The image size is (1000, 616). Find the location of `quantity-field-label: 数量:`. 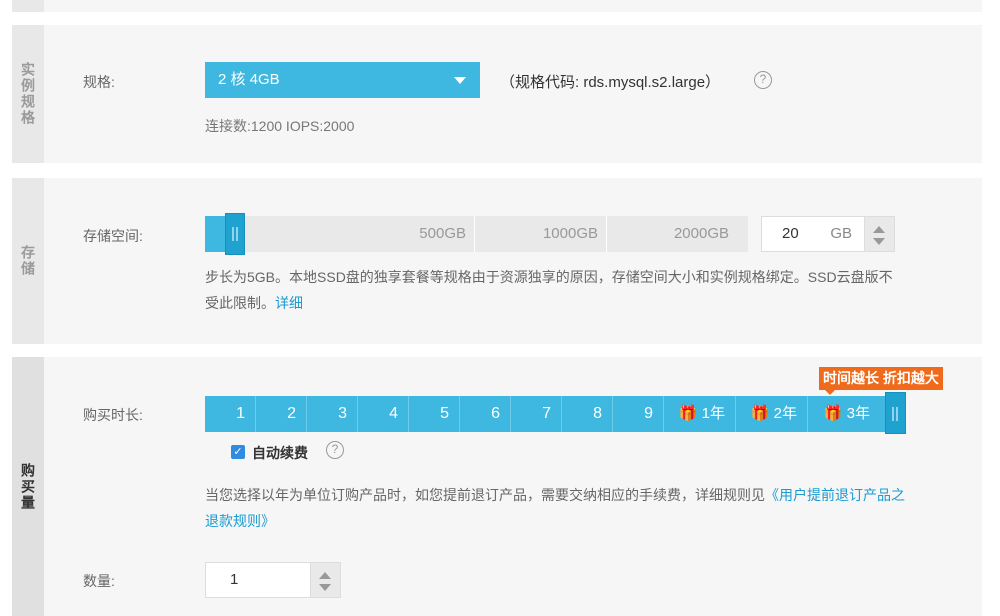

quantity-field-label: 数量: is located at coordinates (99, 581).